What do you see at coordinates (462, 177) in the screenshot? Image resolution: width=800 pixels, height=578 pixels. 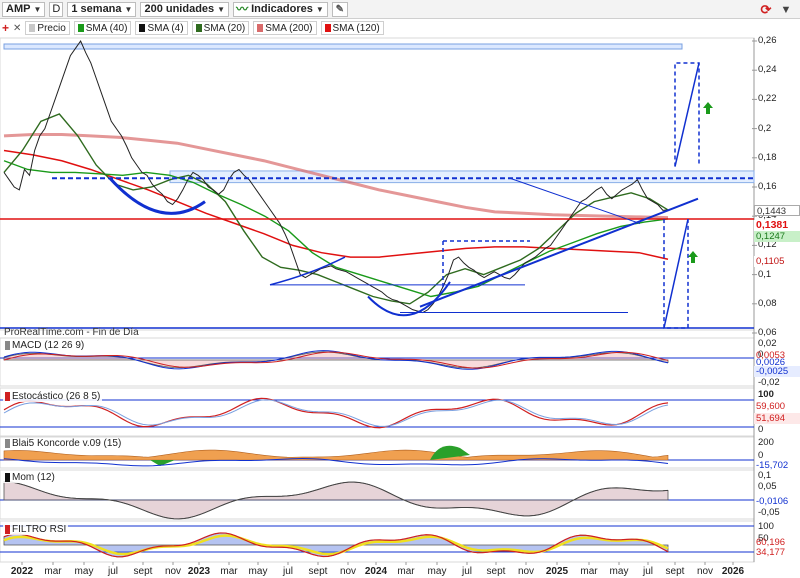 I see `resistance-zone-mid` at bounding box center [462, 177].